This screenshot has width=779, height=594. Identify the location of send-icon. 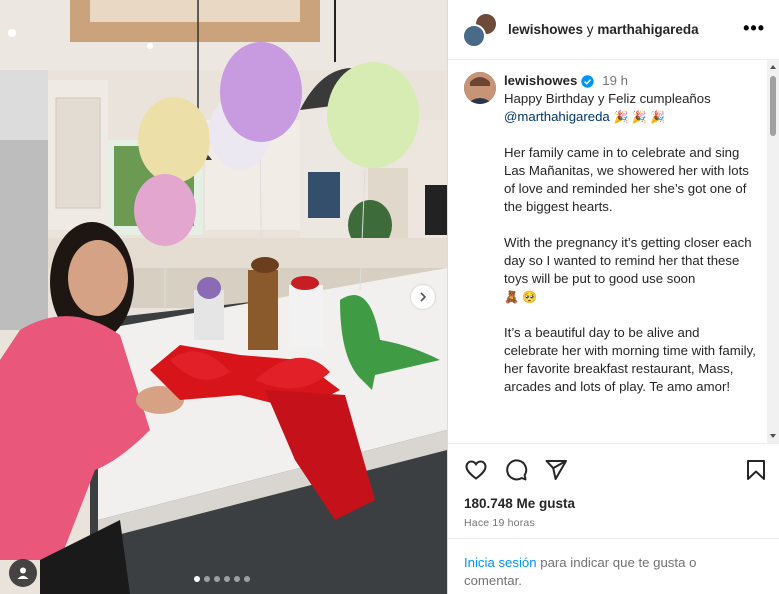
(556, 470).